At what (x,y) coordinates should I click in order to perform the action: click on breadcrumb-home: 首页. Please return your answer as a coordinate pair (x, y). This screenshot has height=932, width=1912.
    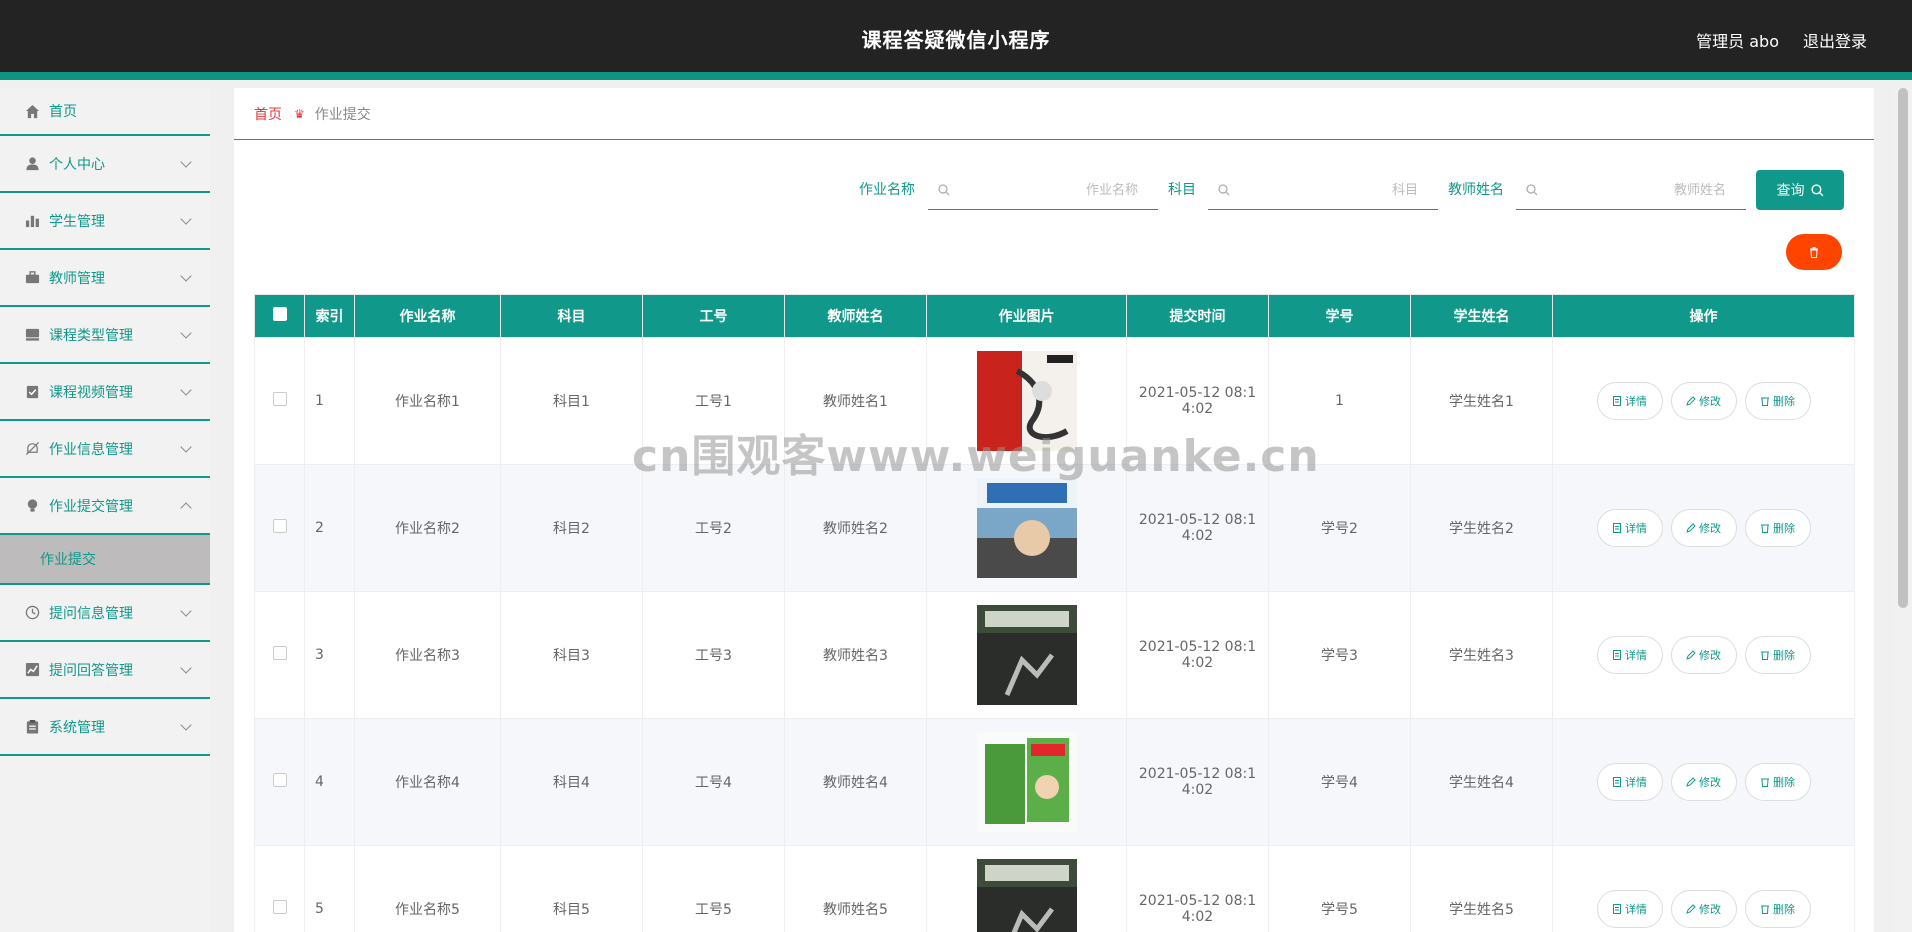
    Looking at the image, I should click on (268, 114).